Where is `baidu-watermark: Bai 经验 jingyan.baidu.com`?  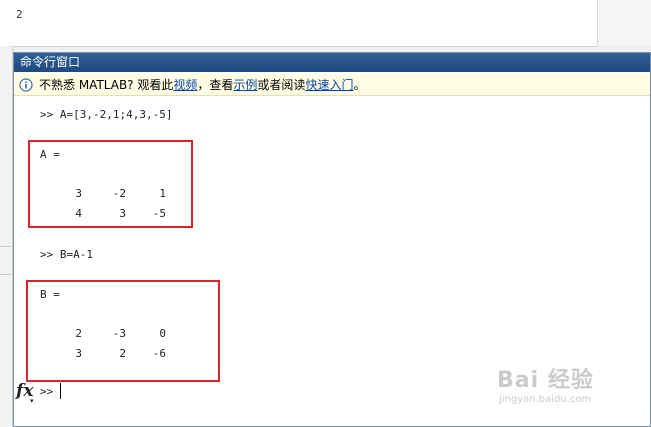
baidu-watermark: Bai 经验 jingyan.baidu.com is located at coordinates (545, 383).